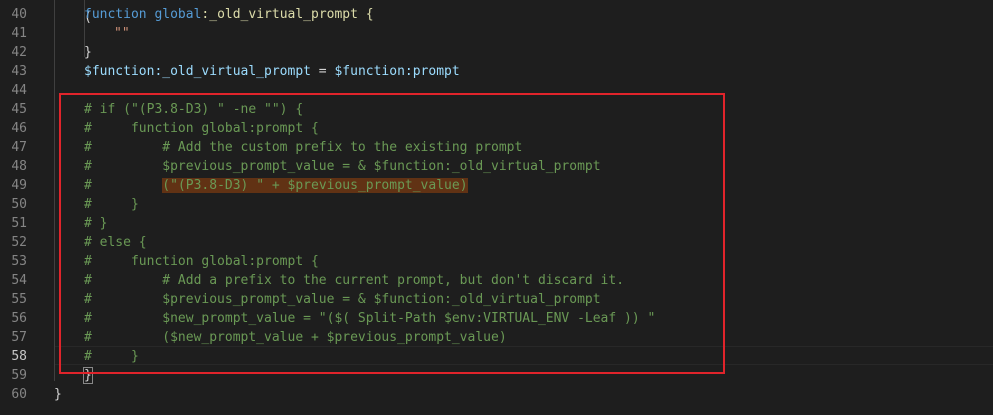 This screenshot has height=415, width=993. Describe the element at coordinates (19, 261) in the screenshot. I see `line-number: 53` at that location.